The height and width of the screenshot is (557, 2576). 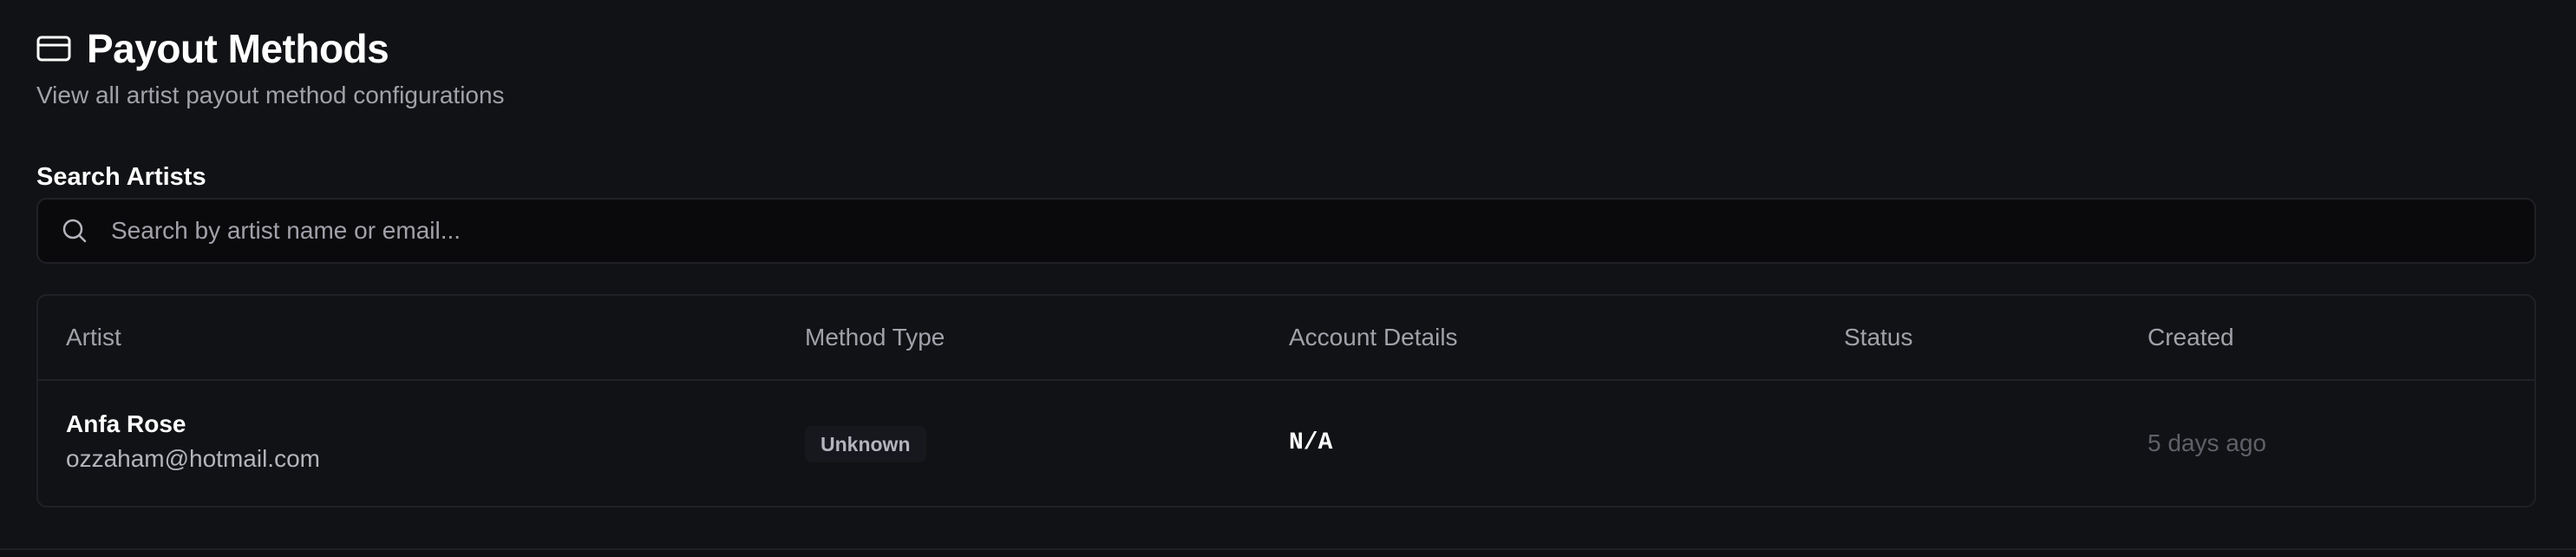 I want to click on column-header-account-details: Account Details, so click(x=1373, y=338).